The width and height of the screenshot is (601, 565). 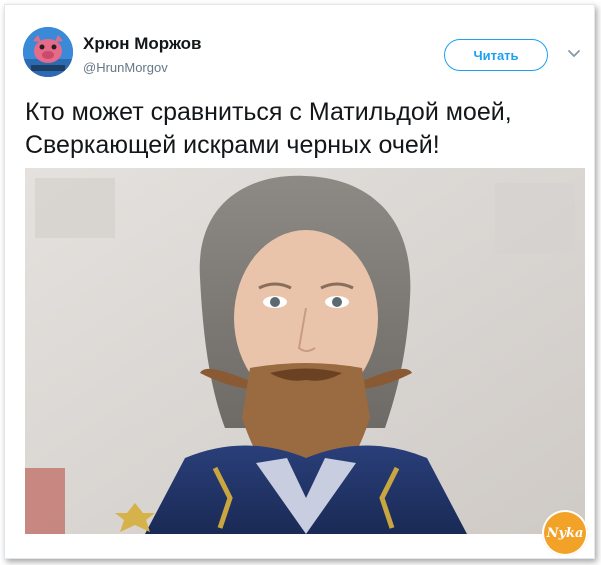 I want to click on author-name: Хрюн Моржов, so click(x=142, y=44).